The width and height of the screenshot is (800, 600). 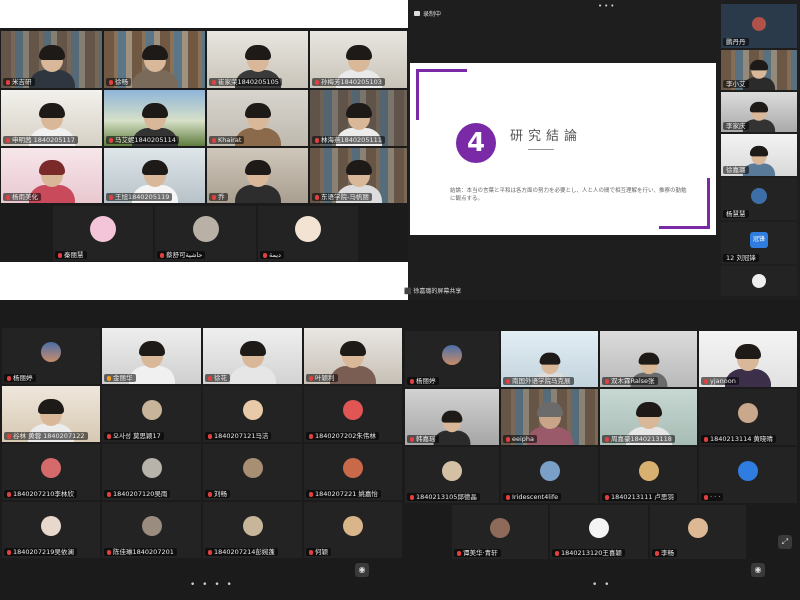 What do you see at coordinates (720, 381) in the screenshot?
I see `participant-name: yjanoon` at bounding box center [720, 381].